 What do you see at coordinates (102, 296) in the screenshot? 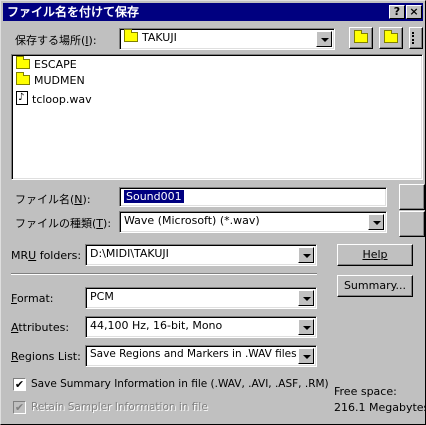
I see `format-value: PCM` at bounding box center [102, 296].